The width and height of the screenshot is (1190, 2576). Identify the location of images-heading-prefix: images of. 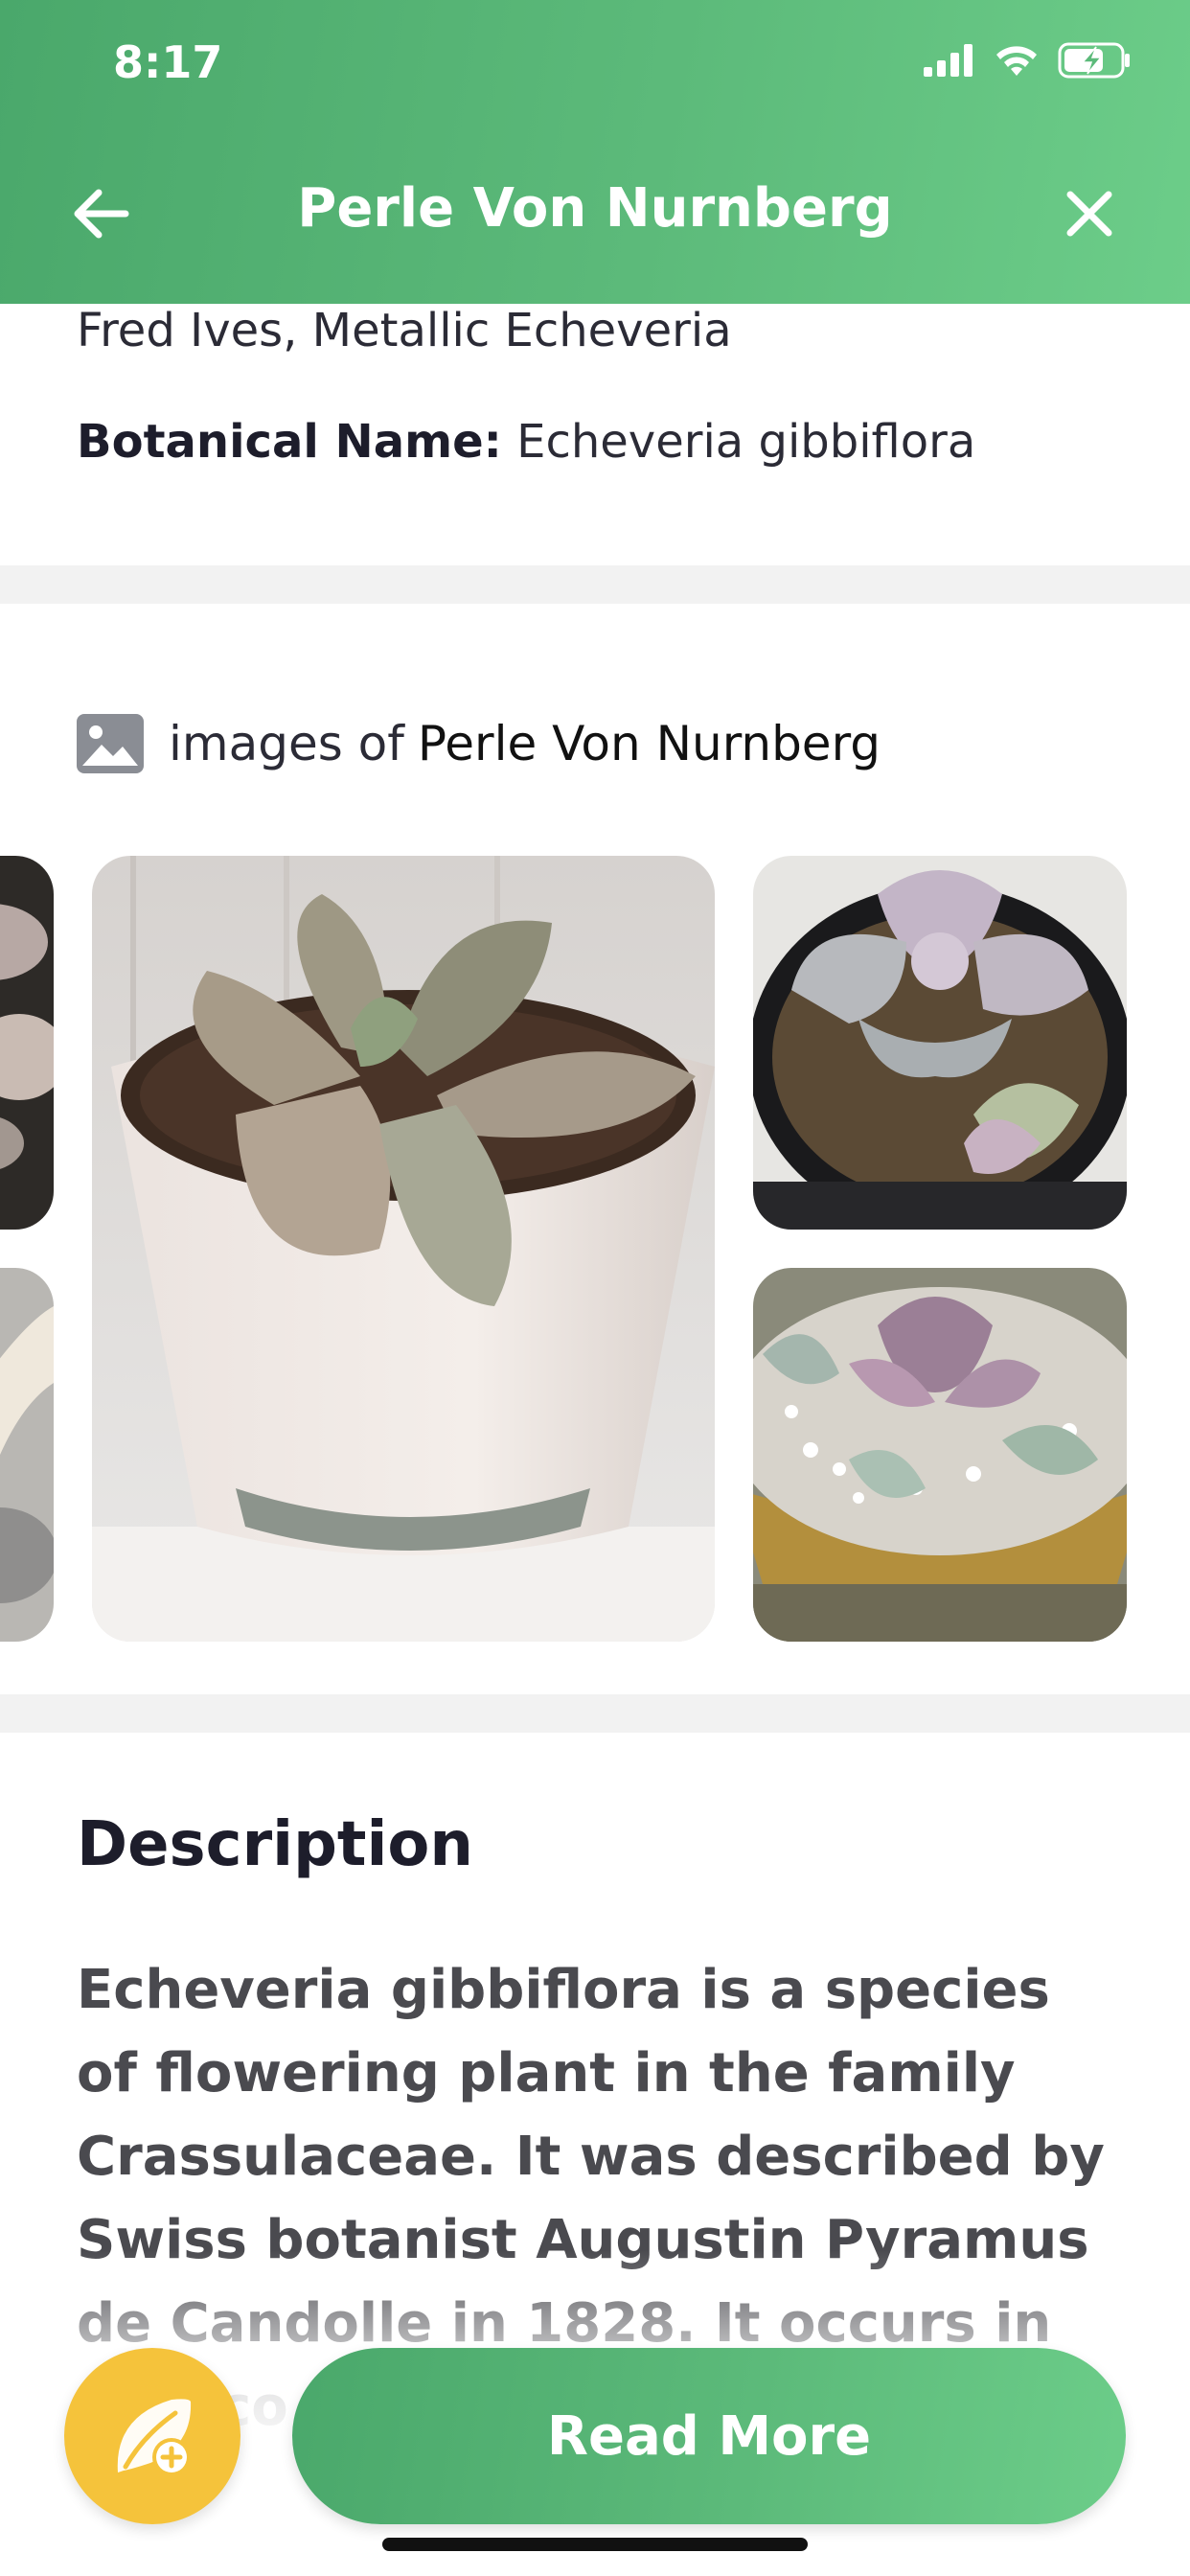
(287, 743).